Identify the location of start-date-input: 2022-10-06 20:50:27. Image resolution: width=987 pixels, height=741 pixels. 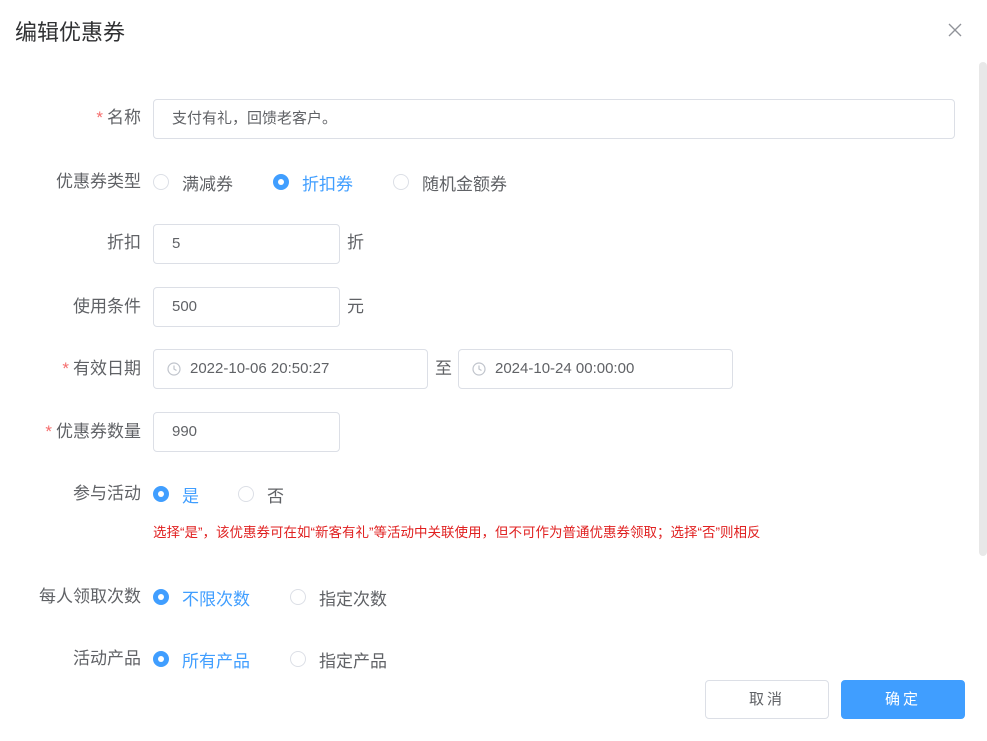
(290, 369).